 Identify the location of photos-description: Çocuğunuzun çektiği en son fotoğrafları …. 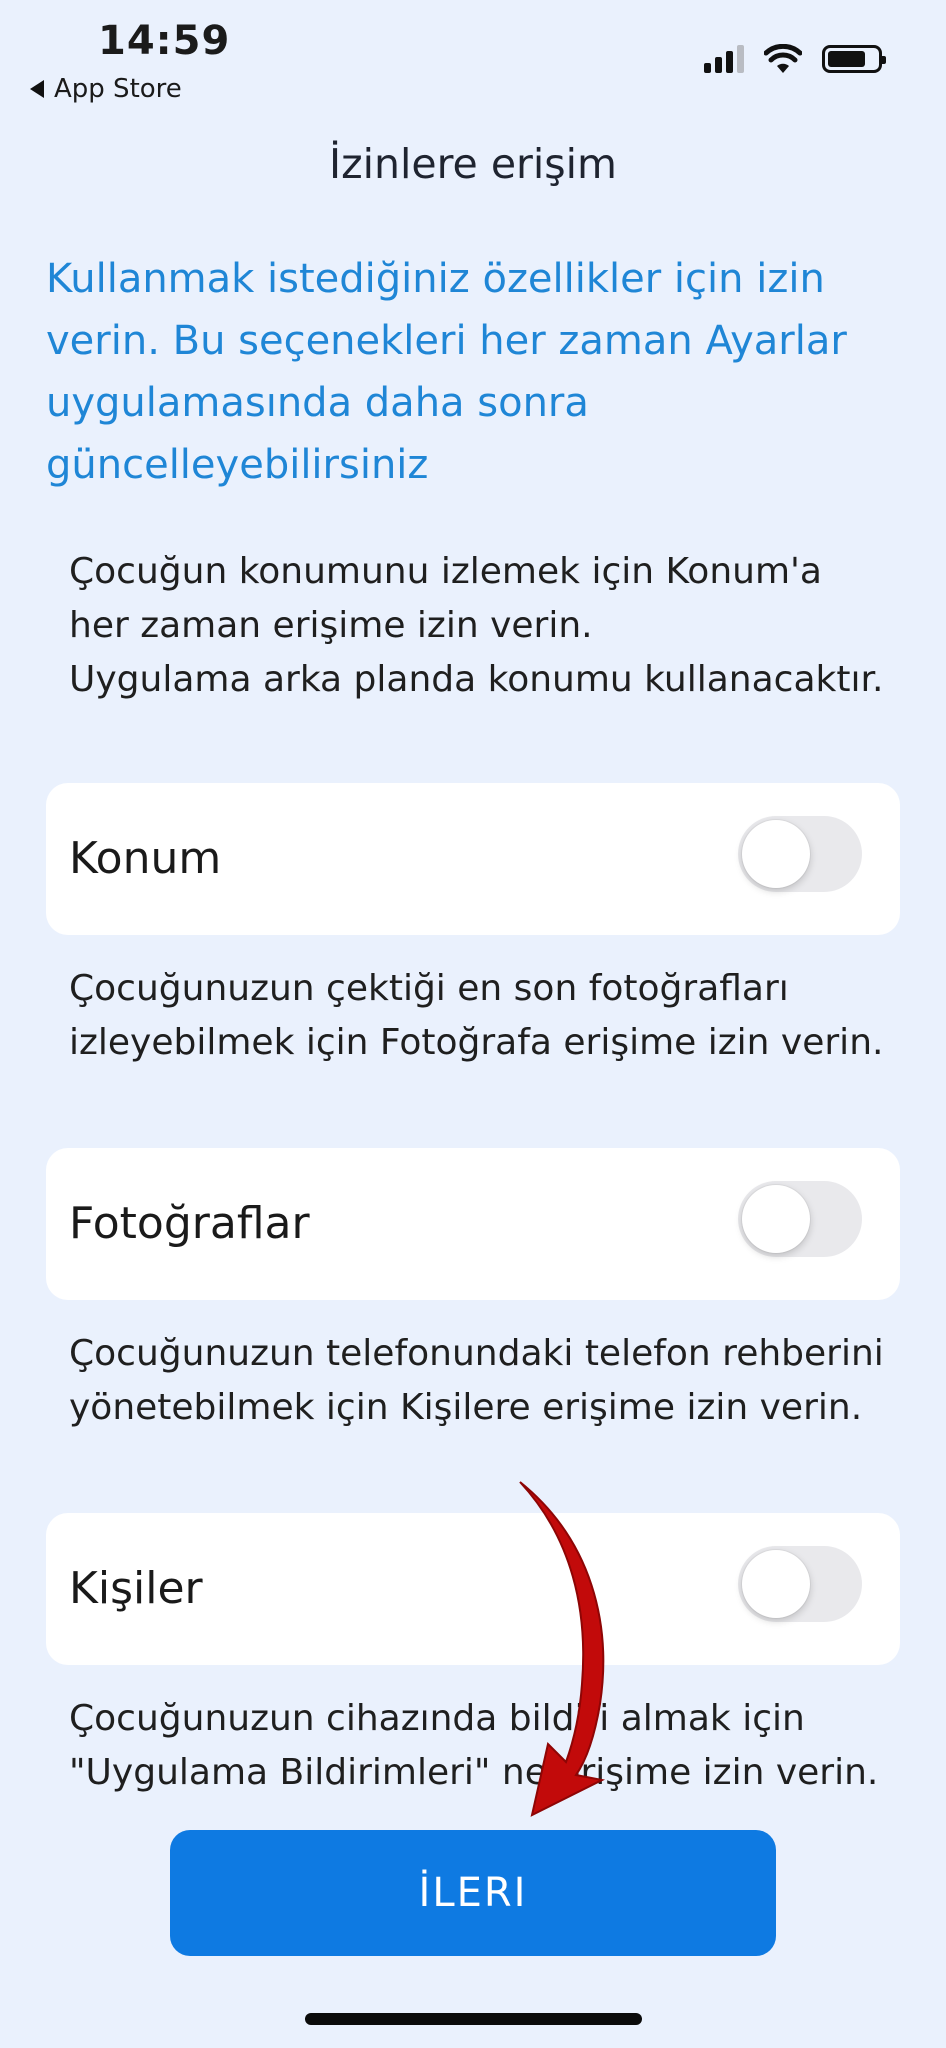
(476, 1015).